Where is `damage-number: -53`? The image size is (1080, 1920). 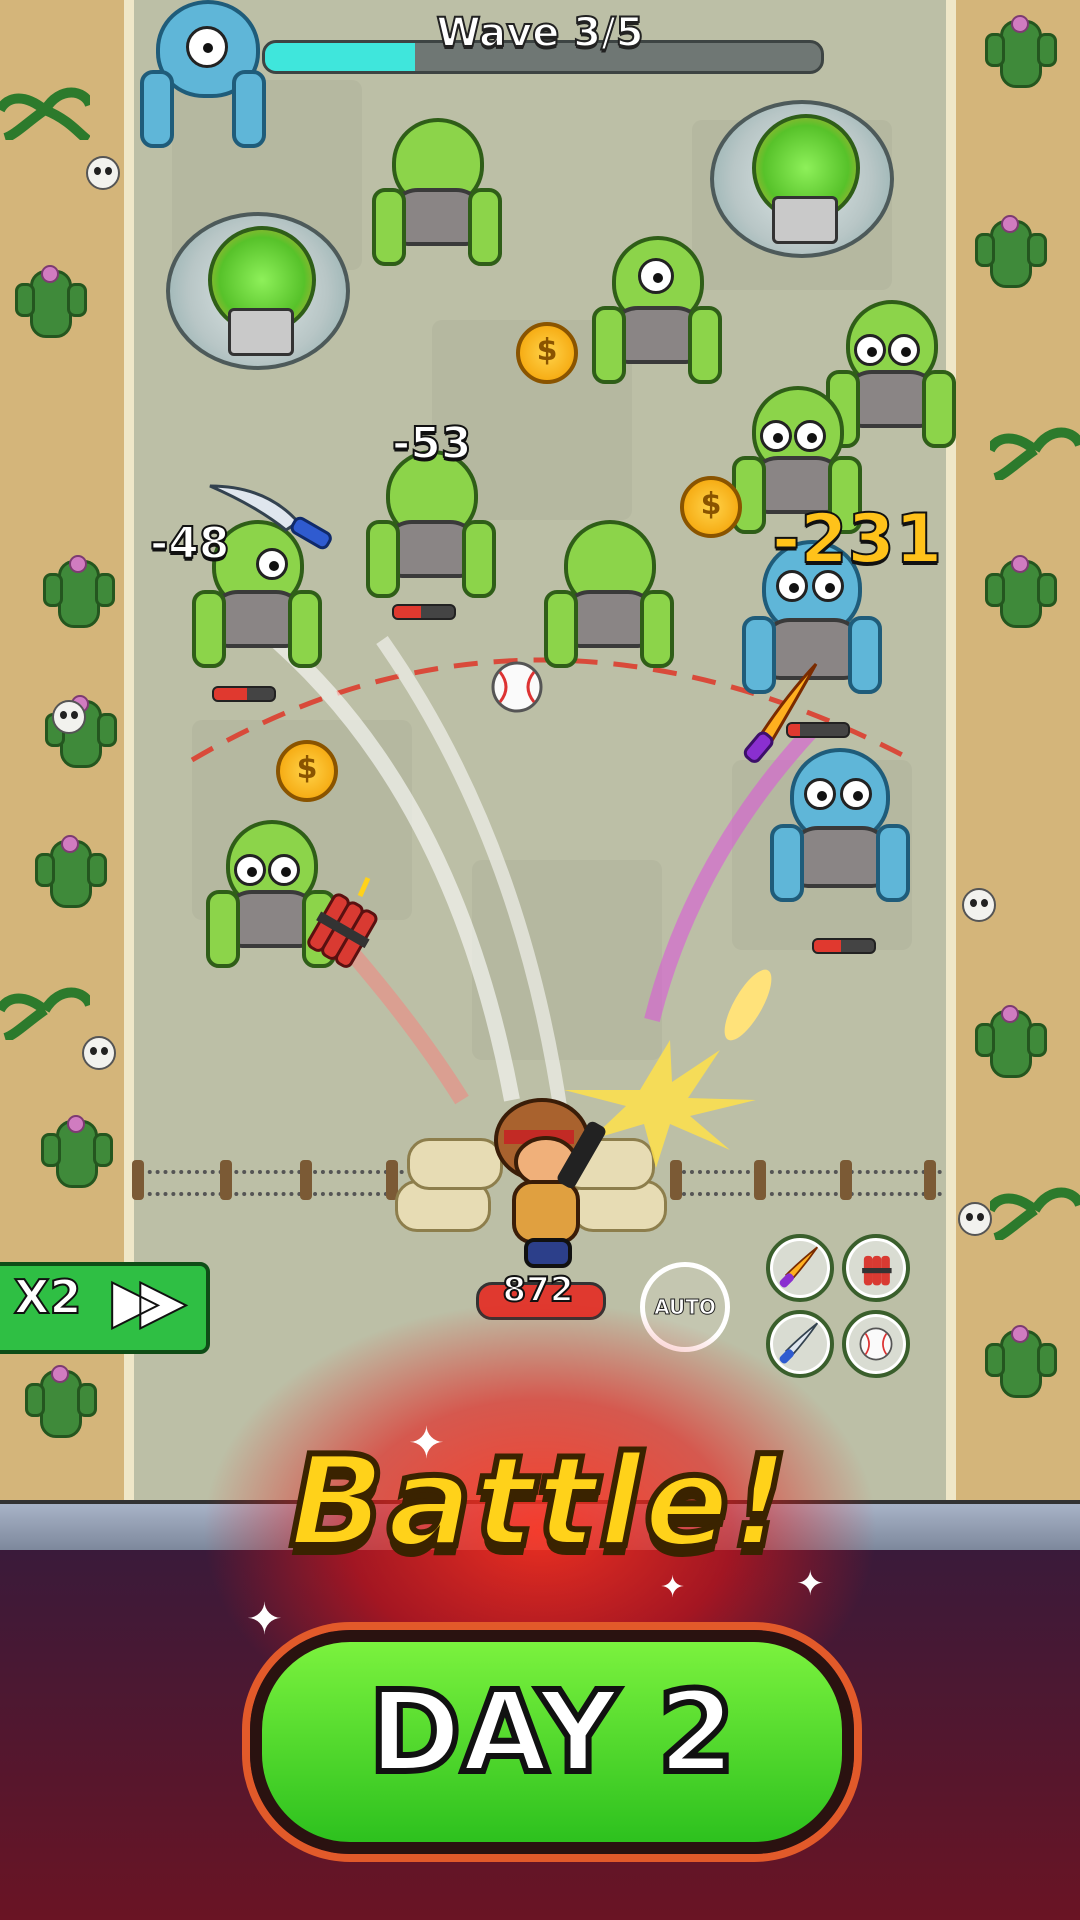 damage-number: -53 is located at coordinates (431, 443).